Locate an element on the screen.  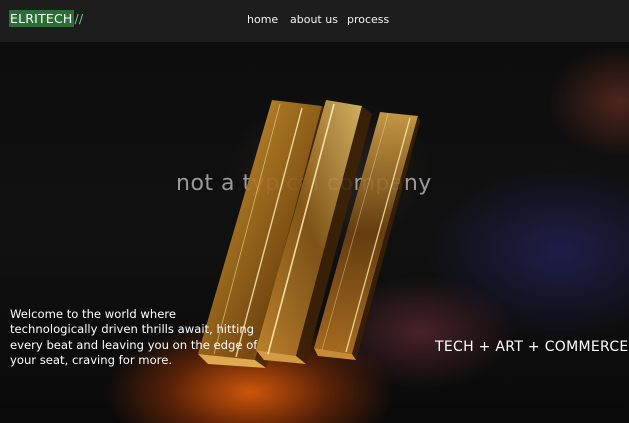
nav-home-link: home is located at coordinates (262, 20).